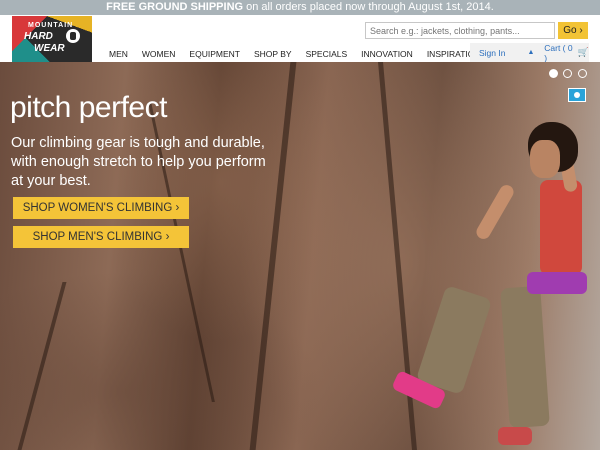 This screenshot has height=450, width=600. I want to click on cart-icon: 🛒, so click(583, 52).